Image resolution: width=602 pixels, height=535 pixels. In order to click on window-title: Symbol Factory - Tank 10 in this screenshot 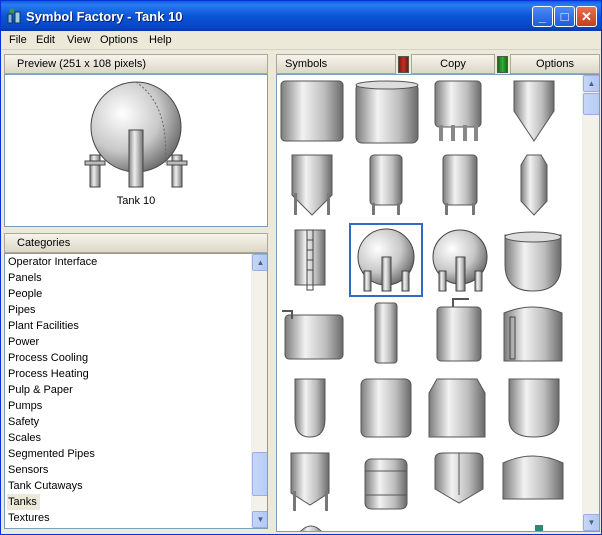, I will do `click(104, 16)`.